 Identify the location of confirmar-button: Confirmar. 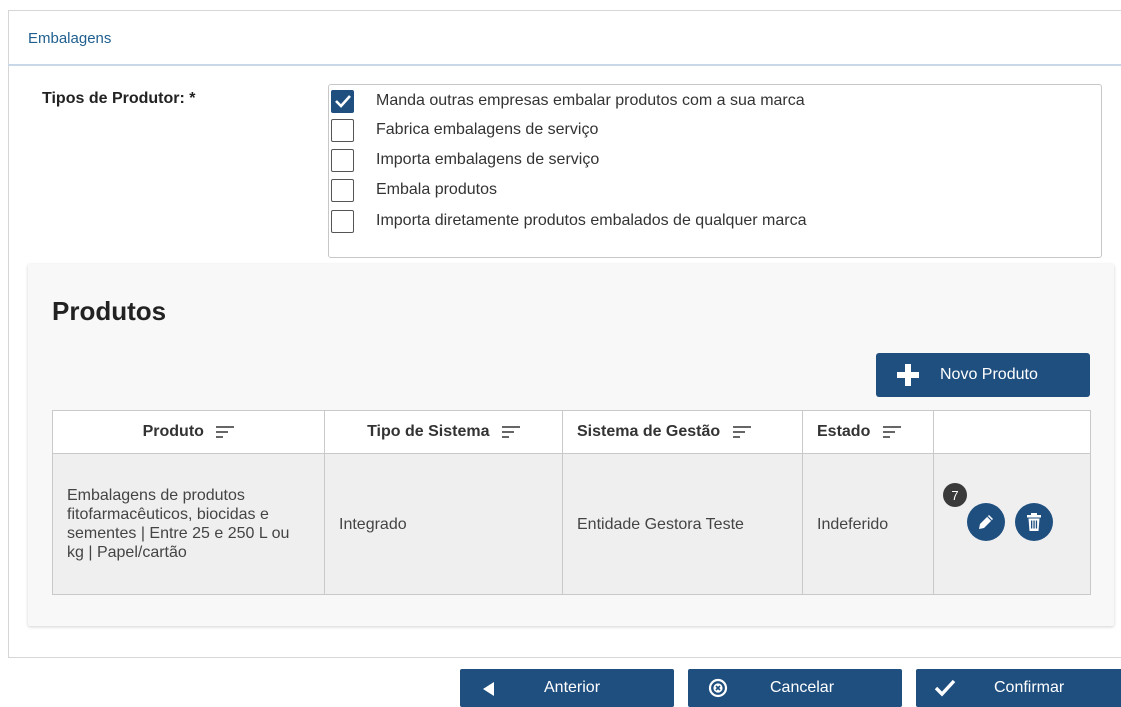
(1018, 688).